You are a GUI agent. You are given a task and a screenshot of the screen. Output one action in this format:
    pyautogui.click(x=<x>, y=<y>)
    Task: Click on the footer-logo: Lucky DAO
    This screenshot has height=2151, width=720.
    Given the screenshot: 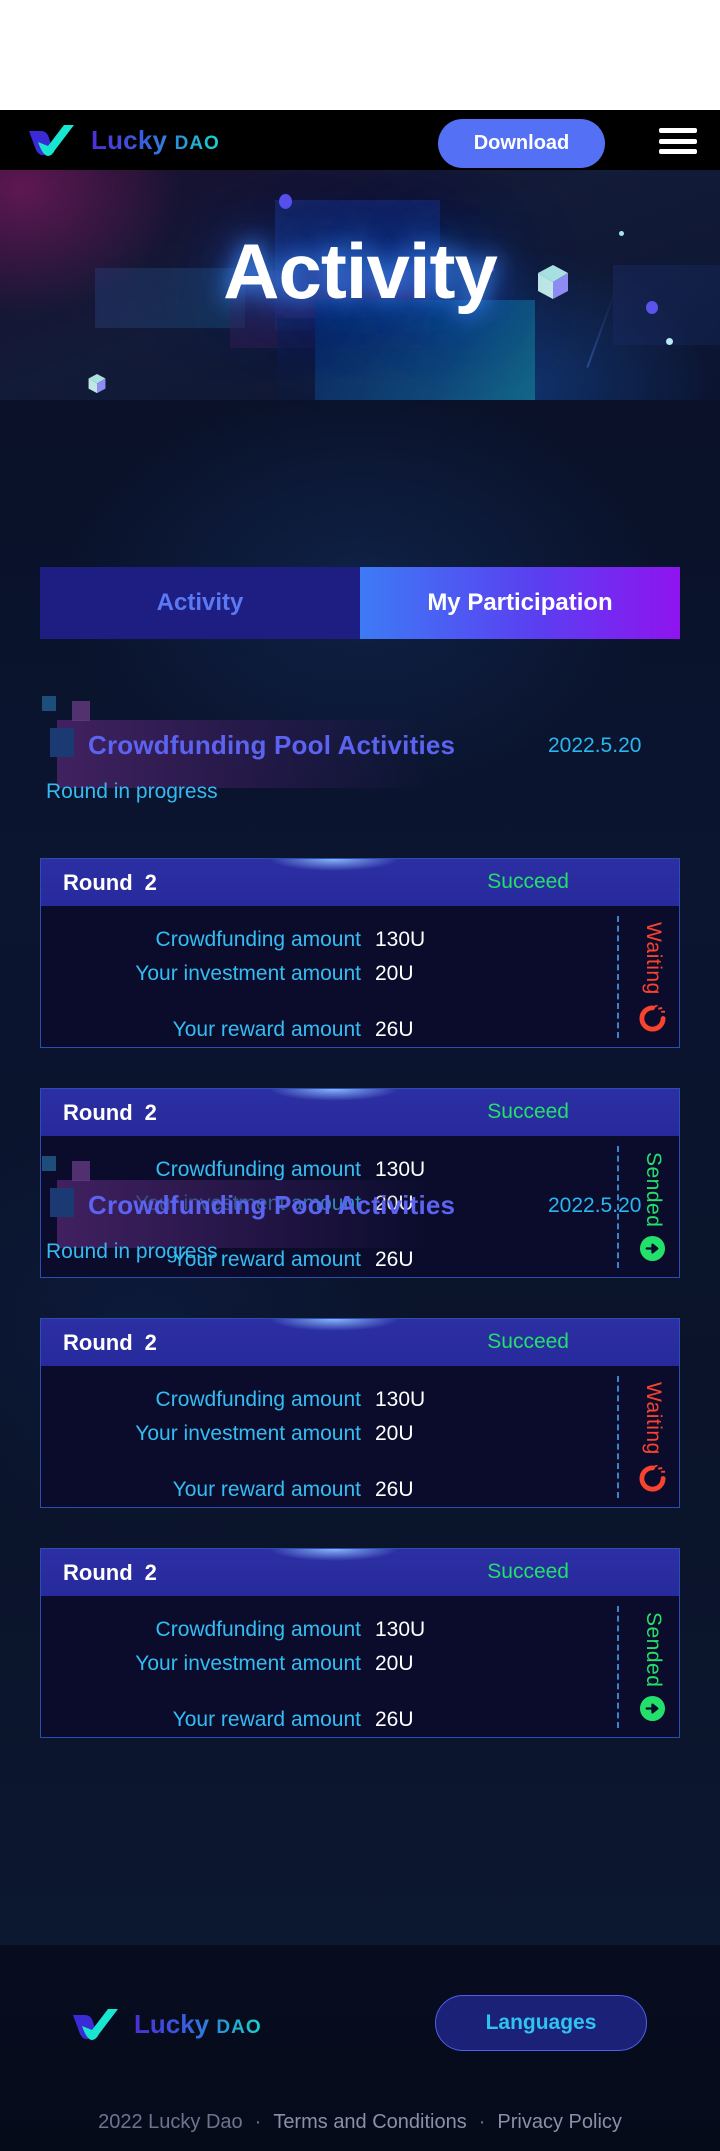 What is the action you would take?
    pyautogui.click(x=167, y=2024)
    